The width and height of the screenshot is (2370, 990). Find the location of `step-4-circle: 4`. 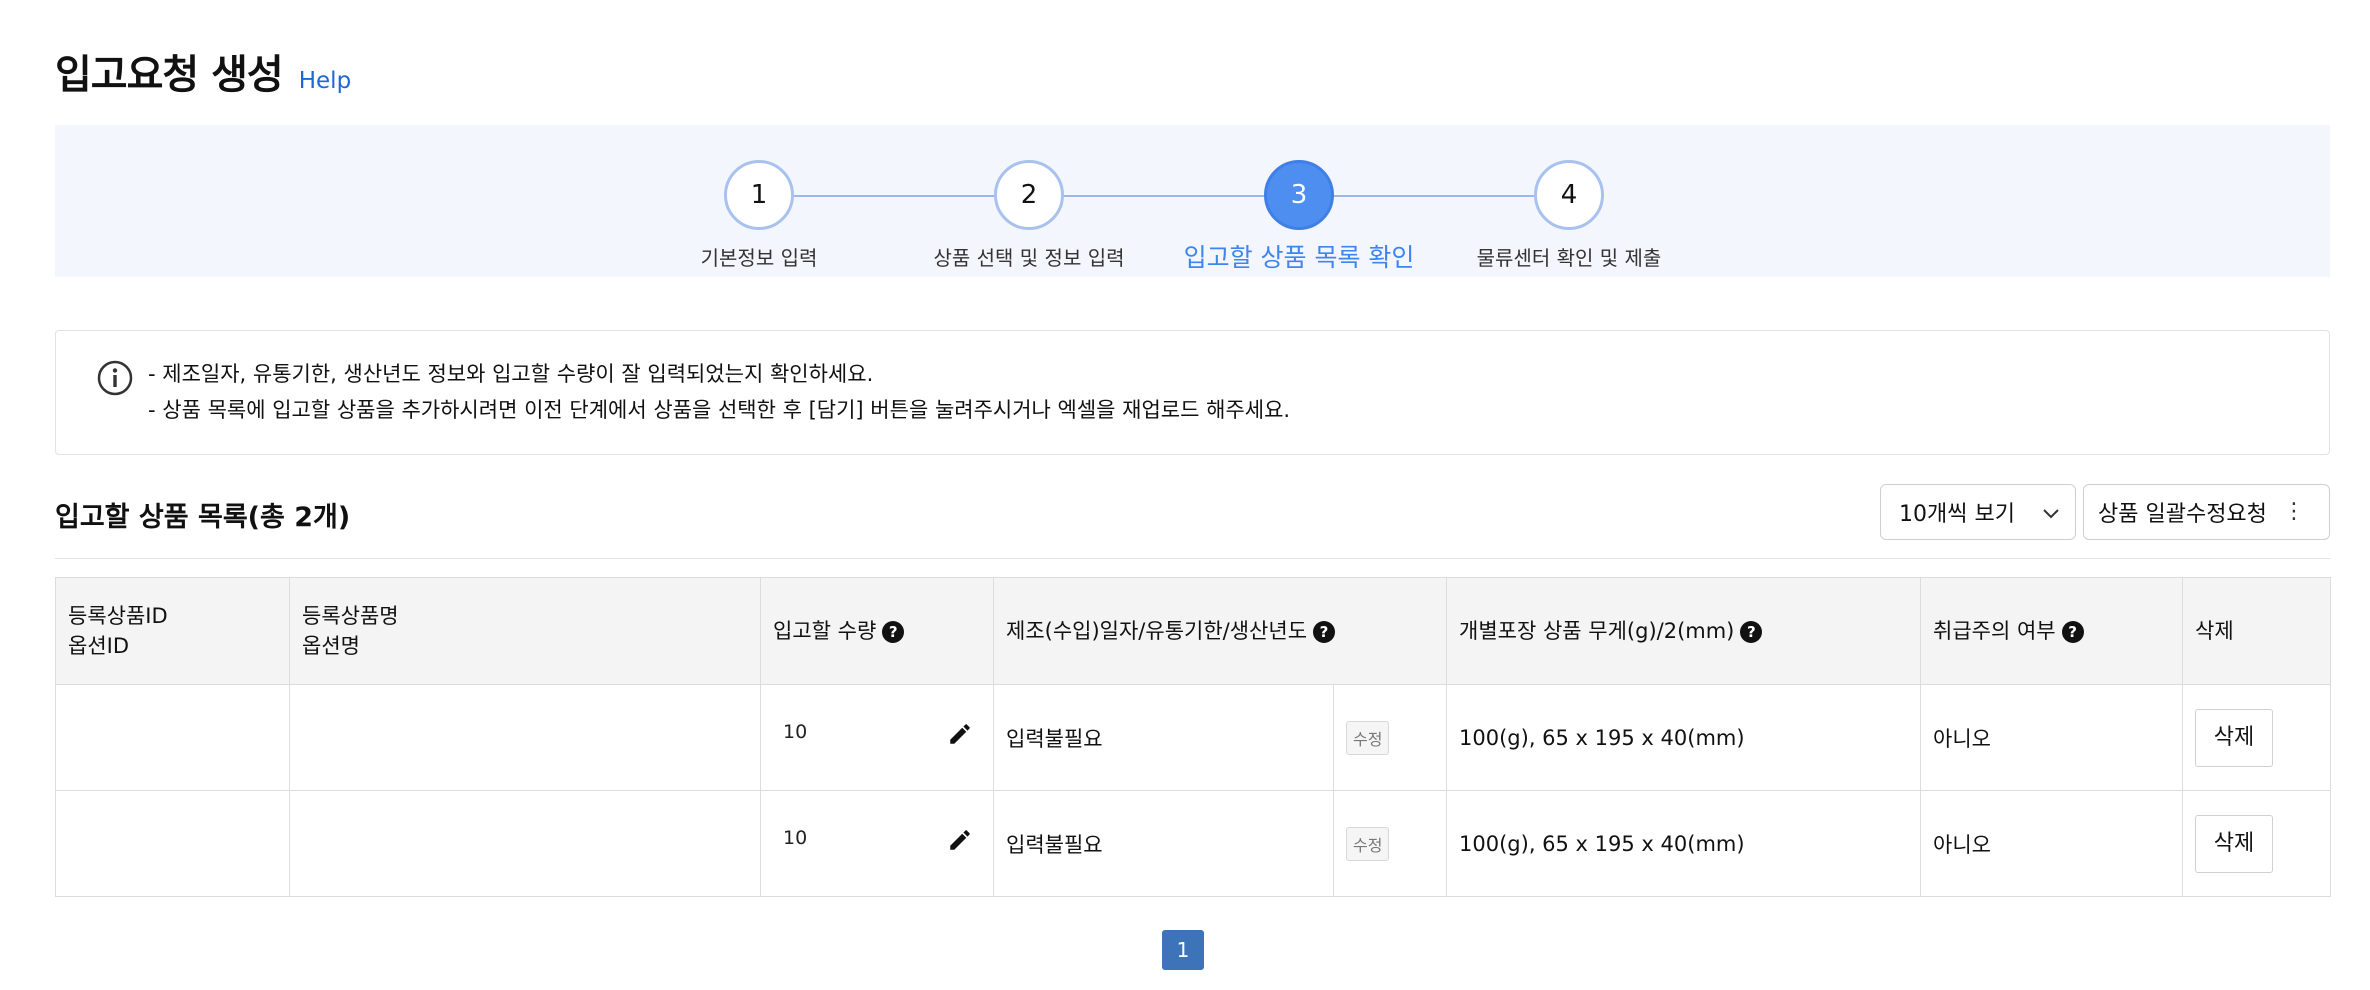

step-4-circle: 4 is located at coordinates (1569, 195).